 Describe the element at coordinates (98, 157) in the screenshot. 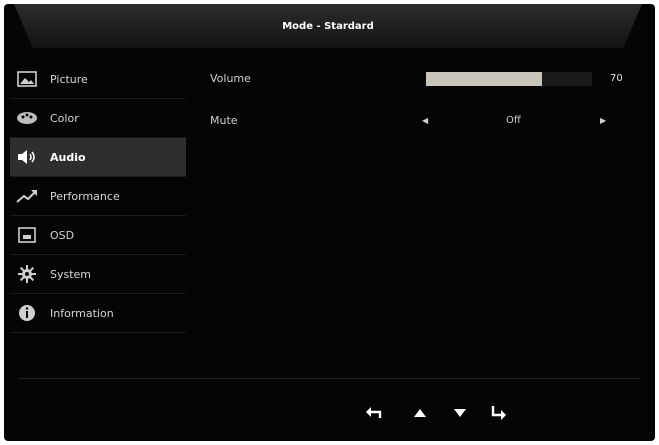

I see `sidebar-item-audio: Audio` at that location.